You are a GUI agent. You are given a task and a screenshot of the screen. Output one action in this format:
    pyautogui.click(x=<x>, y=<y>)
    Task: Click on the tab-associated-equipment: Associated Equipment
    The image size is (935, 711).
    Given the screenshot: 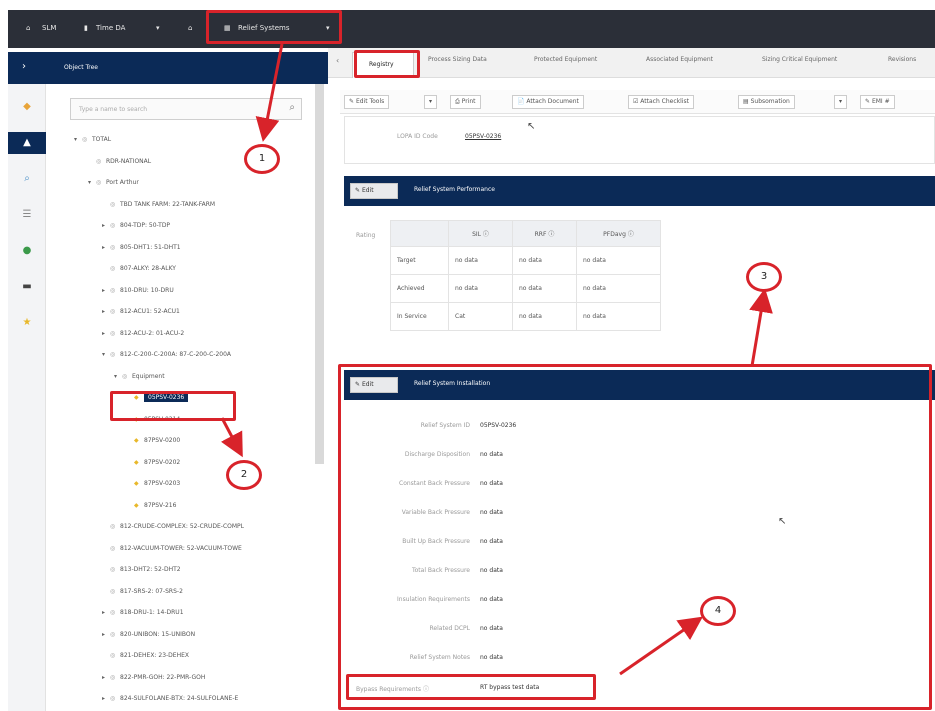 What is the action you would take?
    pyautogui.click(x=679, y=59)
    